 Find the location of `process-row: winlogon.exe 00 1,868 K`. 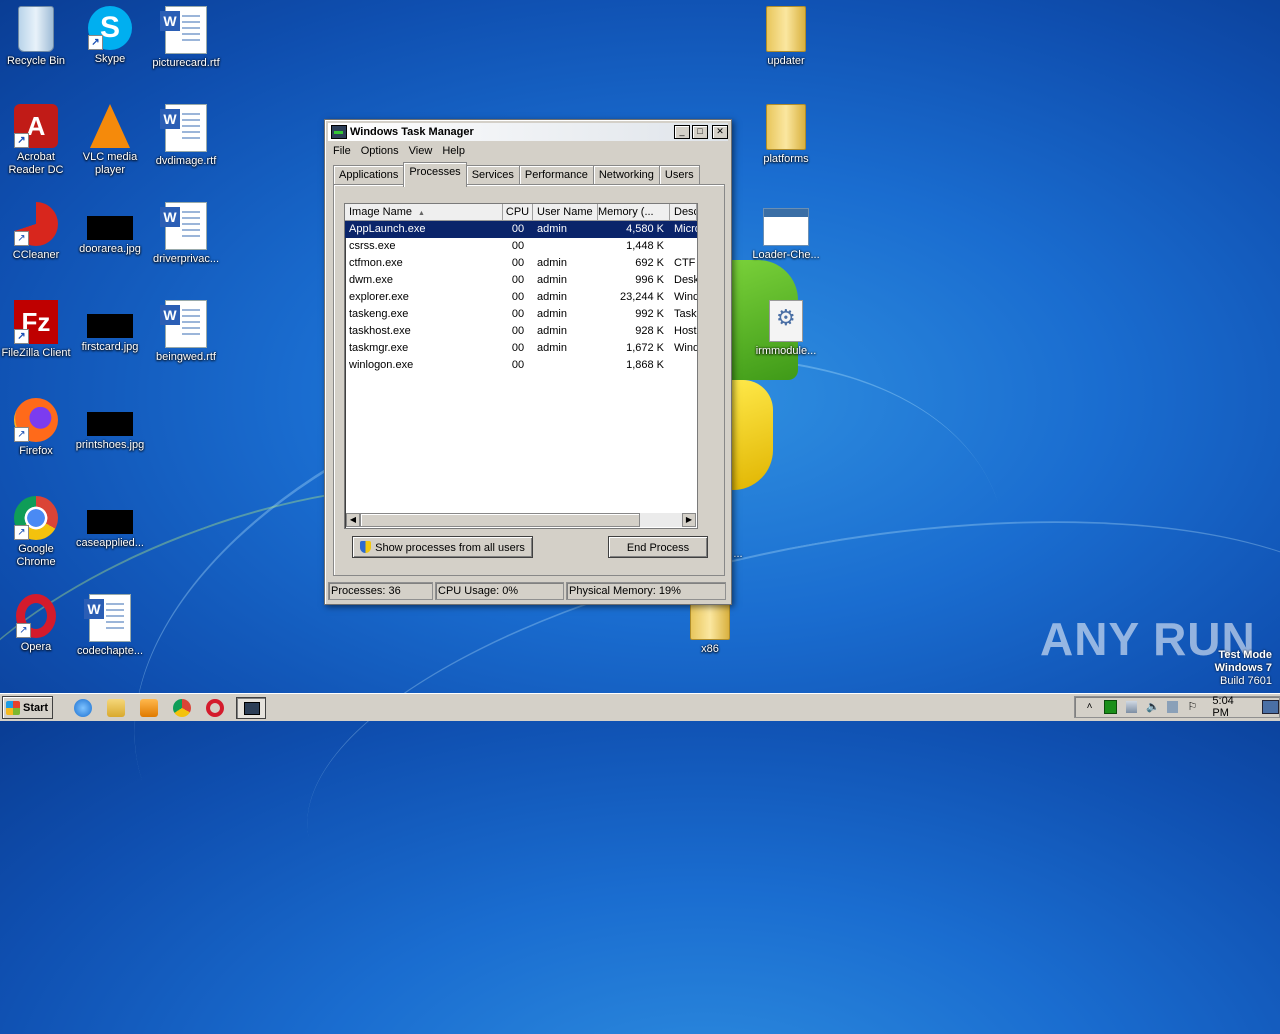

process-row: winlogon.exe 00 1,868 K is located at coordinates (521, 365).